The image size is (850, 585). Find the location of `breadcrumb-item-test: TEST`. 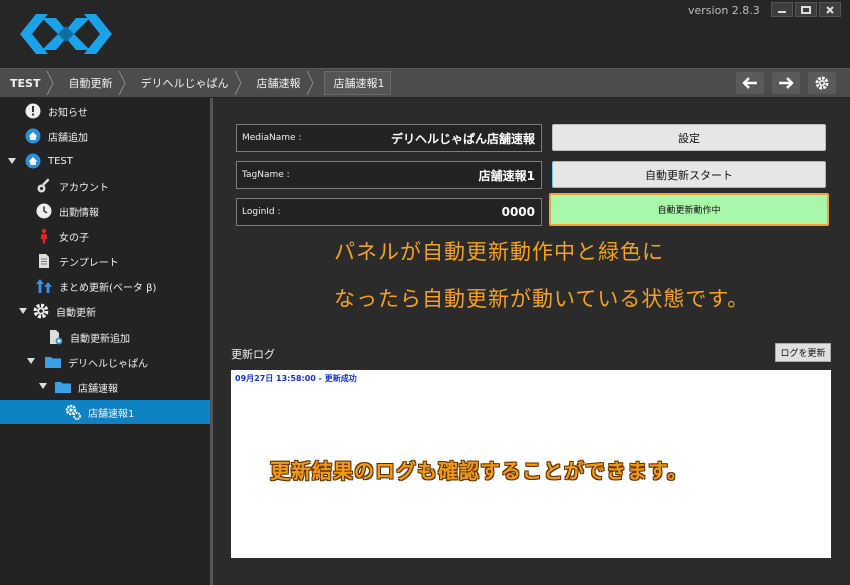

breadcrumb-item-test: TEST is located at coordinates (30, 83).